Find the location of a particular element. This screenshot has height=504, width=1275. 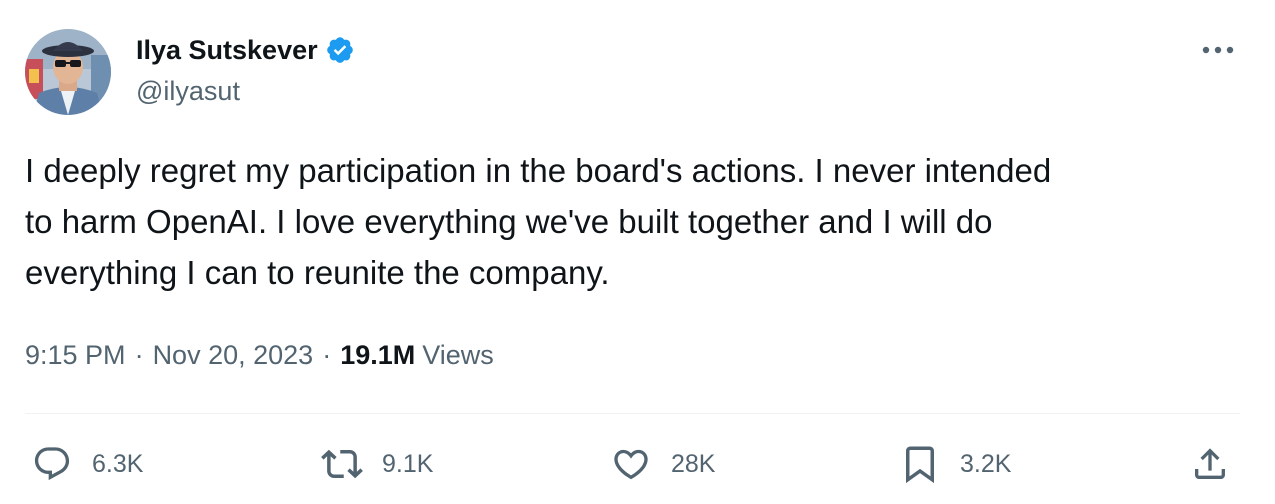

verified-badge-icon is located at coordinates (340, 50).